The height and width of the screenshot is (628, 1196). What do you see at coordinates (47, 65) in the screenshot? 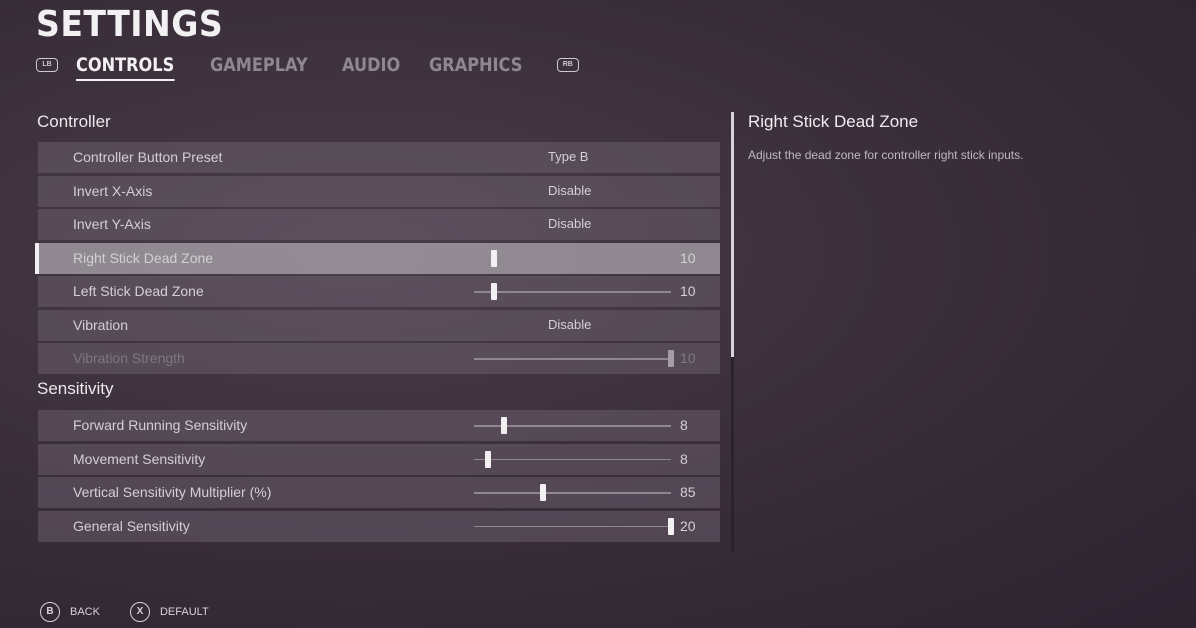
I see `lb-bumper-icon: LB` at bounding box center [47, 65].